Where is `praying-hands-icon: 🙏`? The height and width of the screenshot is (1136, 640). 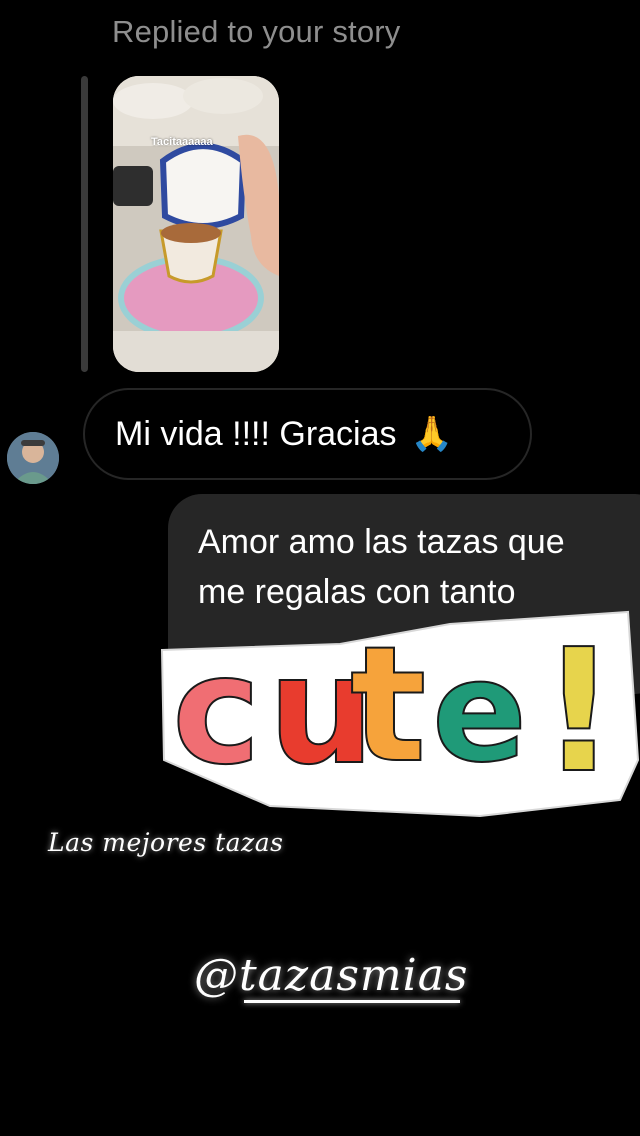
praying-hands-icon: 🙏 is located at coordinates (431, 434).